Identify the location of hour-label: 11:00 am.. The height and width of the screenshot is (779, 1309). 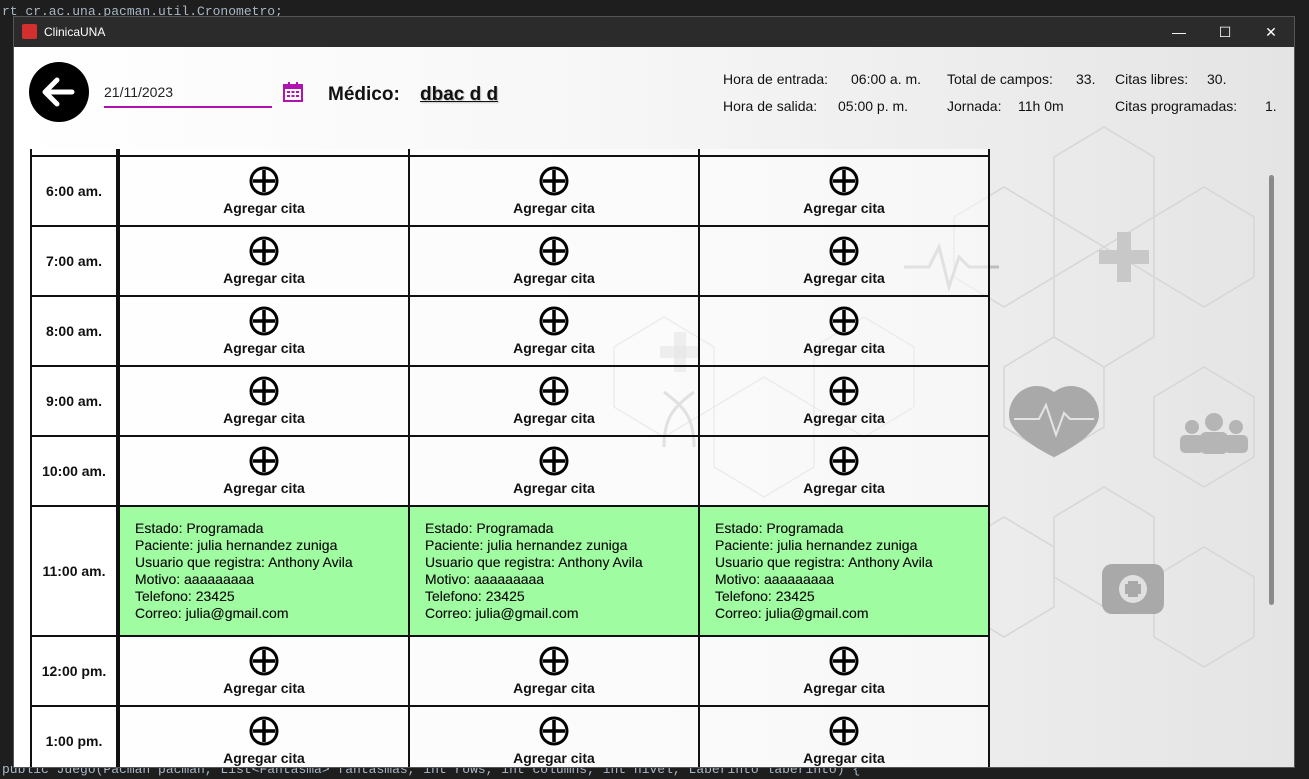
(74, 571).